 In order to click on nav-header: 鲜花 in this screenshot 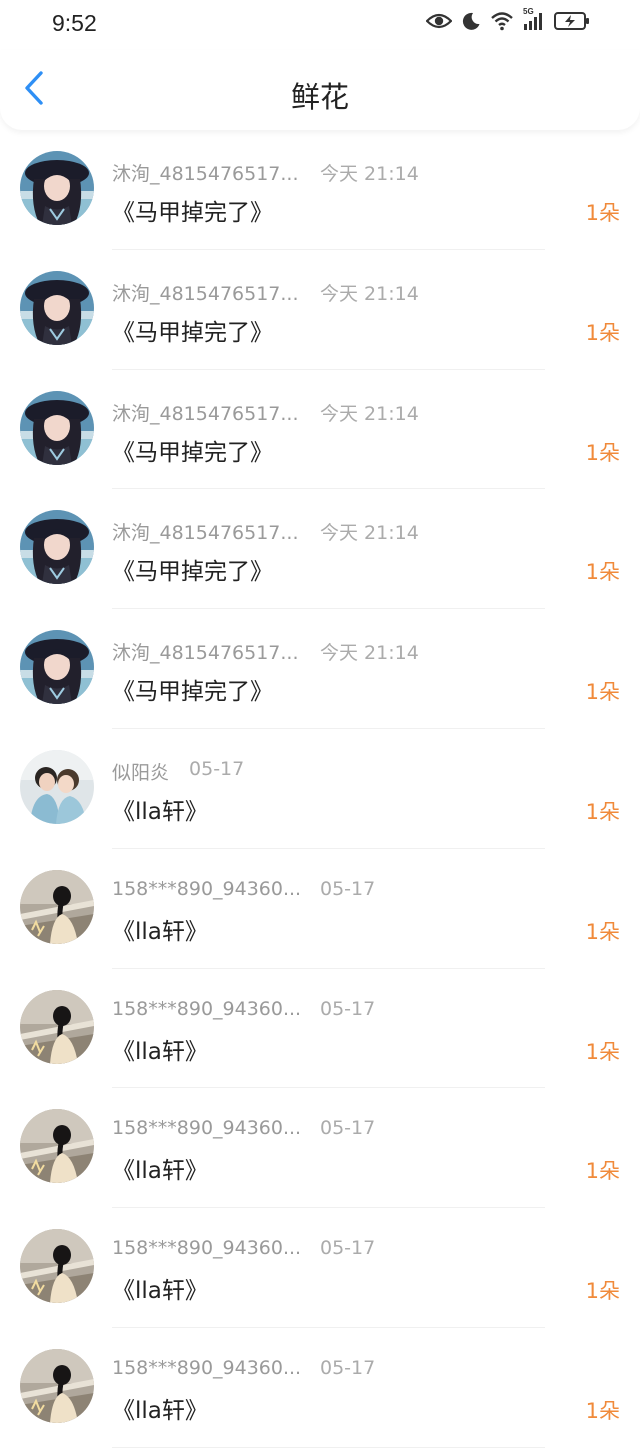, I will do `click(320, 90)`.